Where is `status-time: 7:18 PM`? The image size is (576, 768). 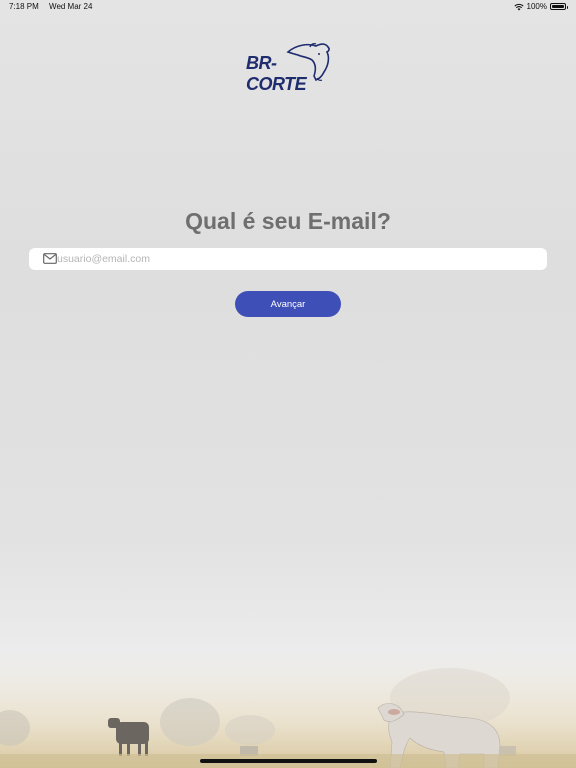 status-time: 7:18 PM is located at coordinates (24, 6).